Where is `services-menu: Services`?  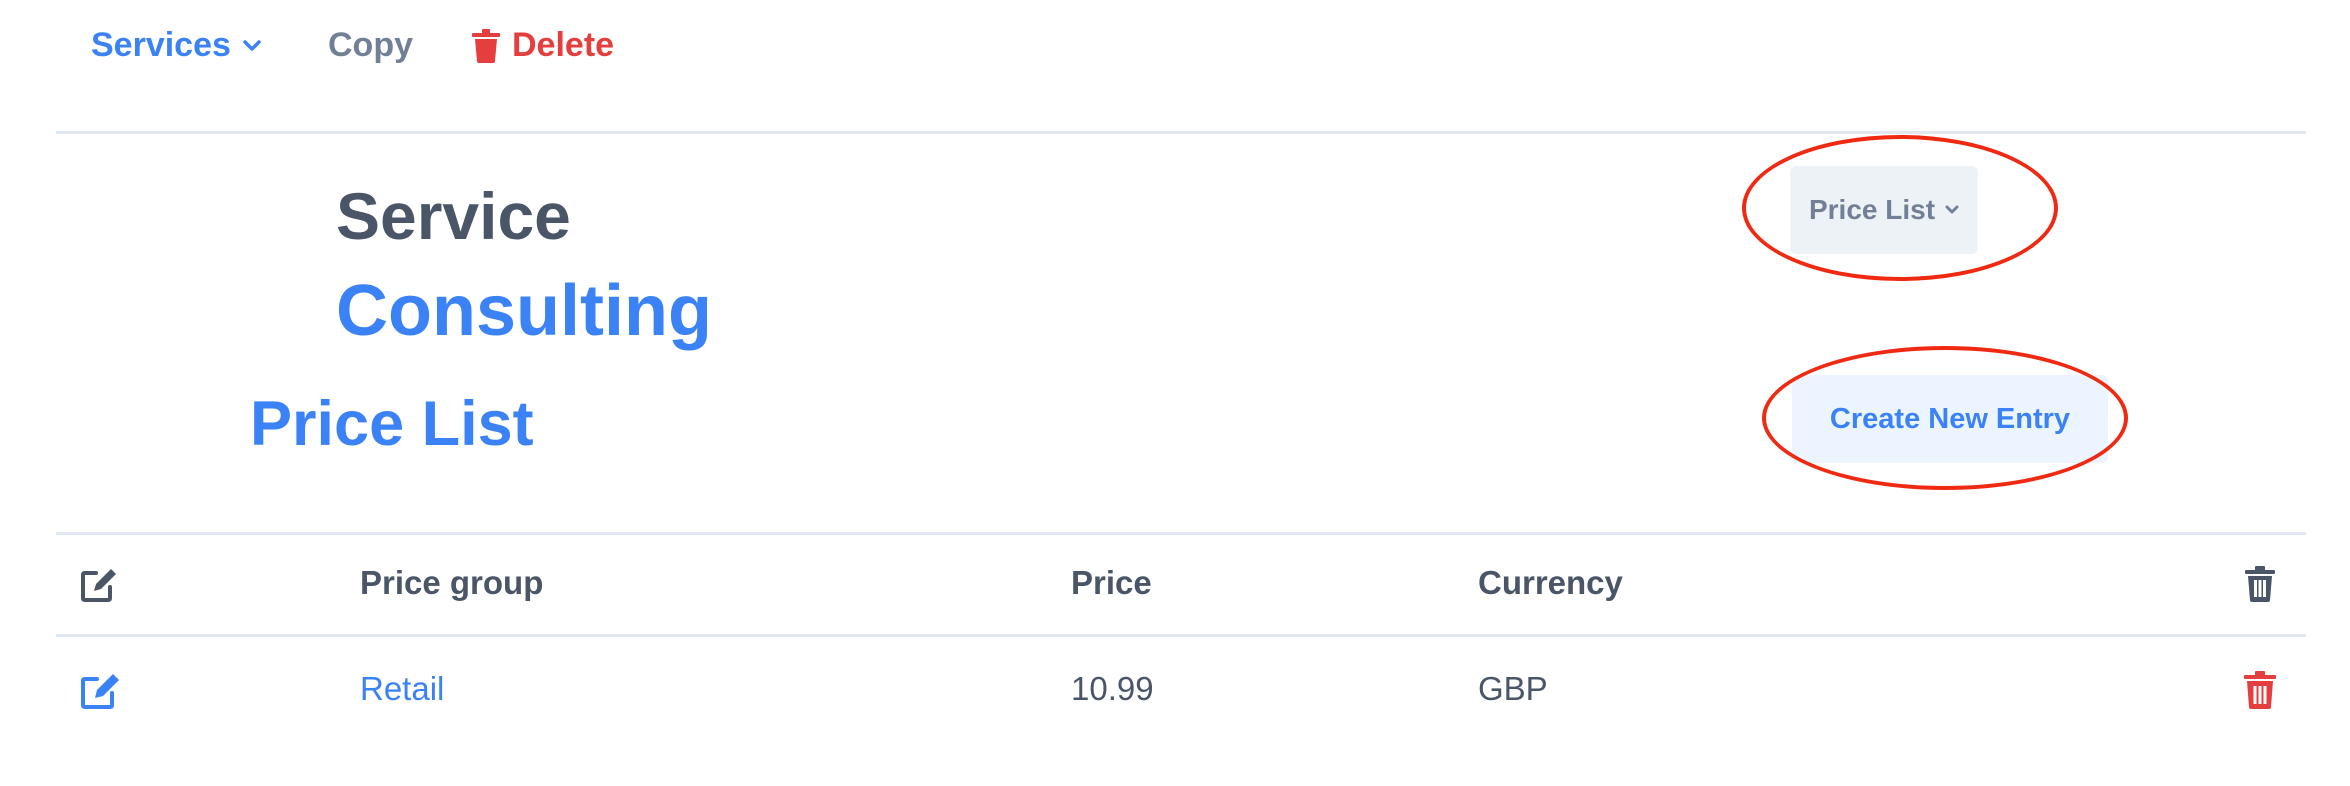 services-menu: Services is located at coordinates (176, 45).